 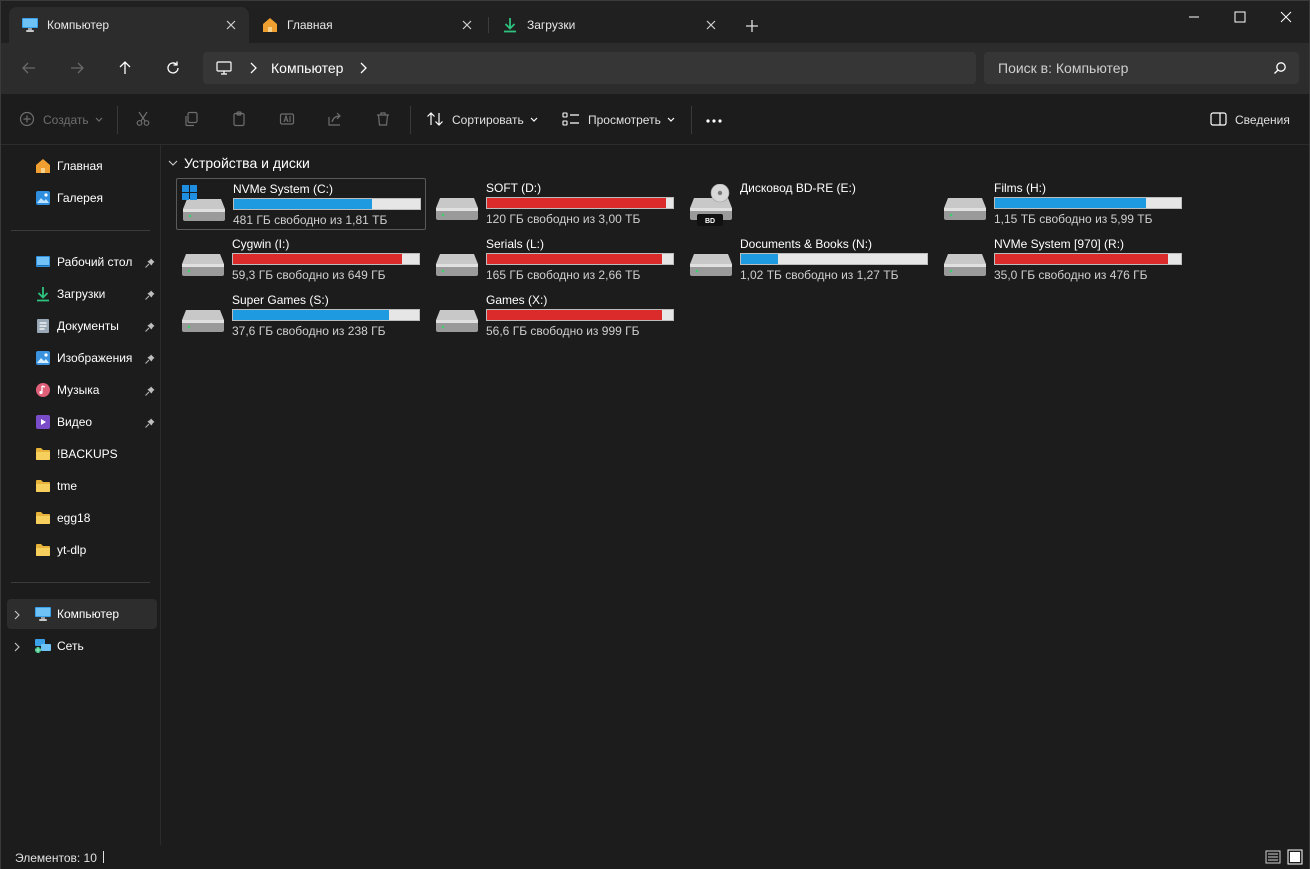 I want to click on back-button, so click(x=29, y=68).